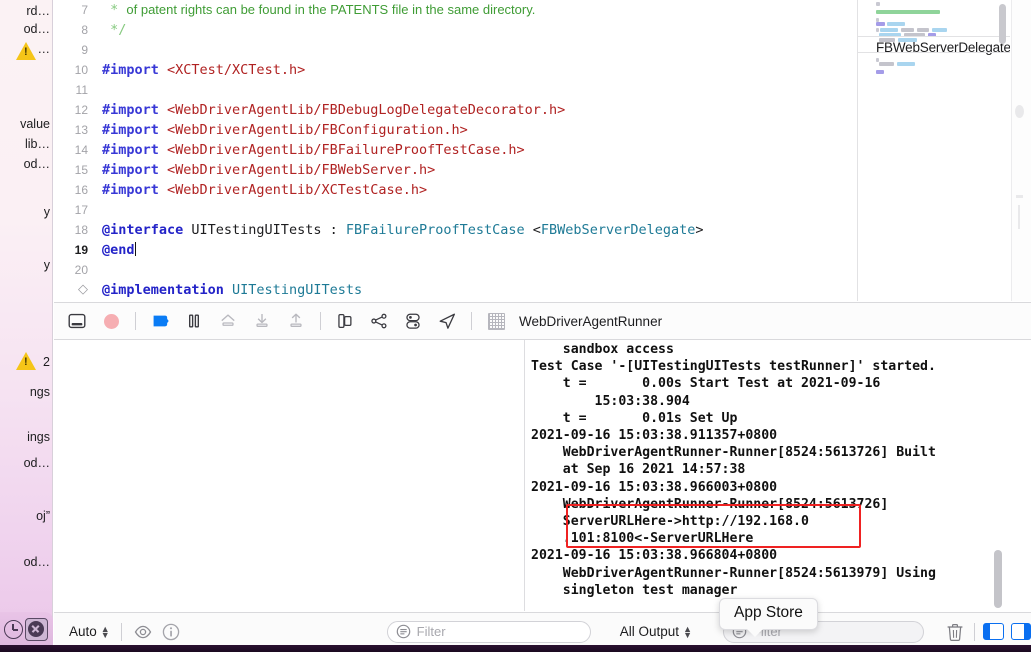  I want to click on navigator-row: ings, so click(38, 437).